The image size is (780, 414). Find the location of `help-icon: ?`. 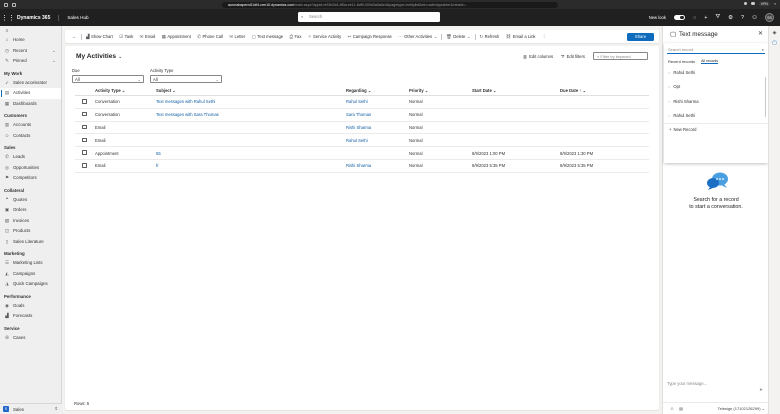

help-icon: ? is located at coordinates (742, 18).